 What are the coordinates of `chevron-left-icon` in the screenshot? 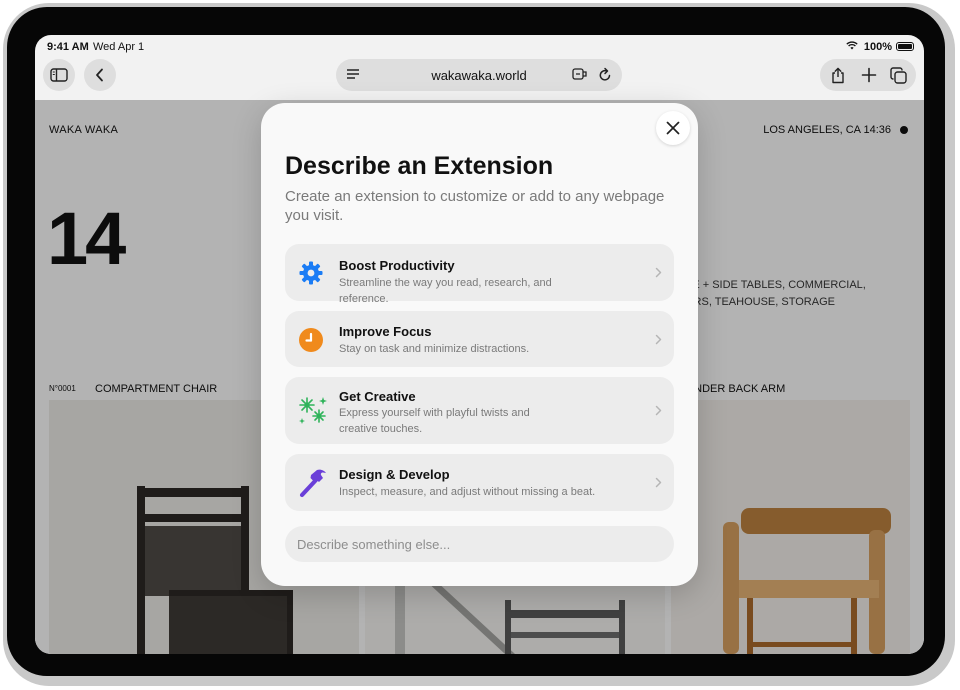 It's located at (99, 75).